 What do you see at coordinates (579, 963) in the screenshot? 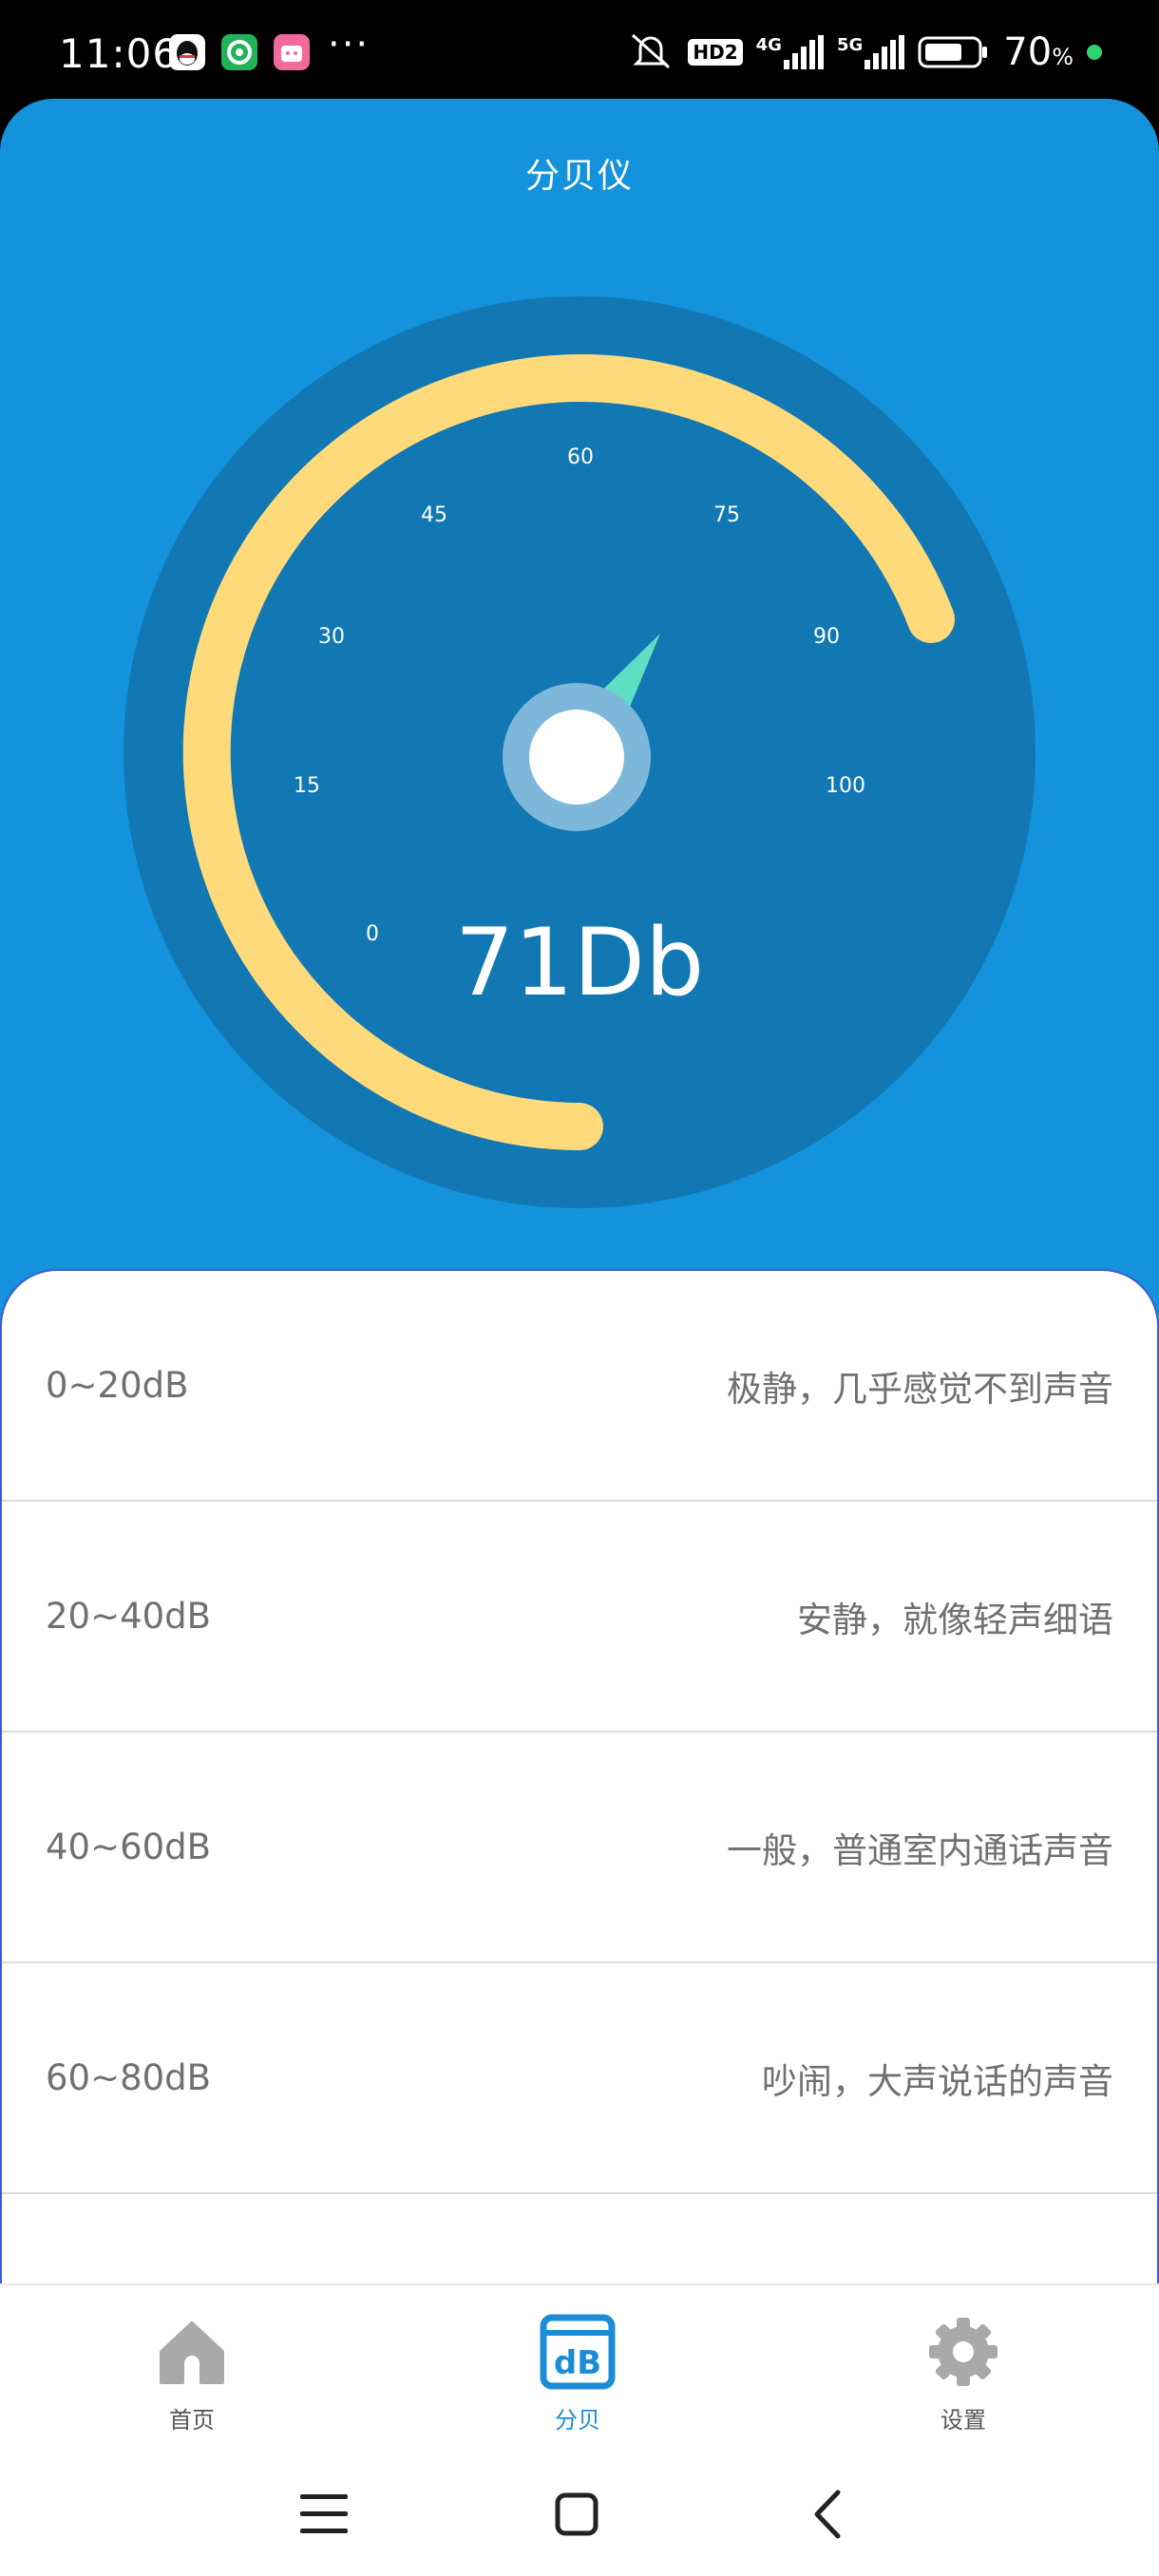
I see `gauge-reading: 71Db` at bounding box center [579, 963].